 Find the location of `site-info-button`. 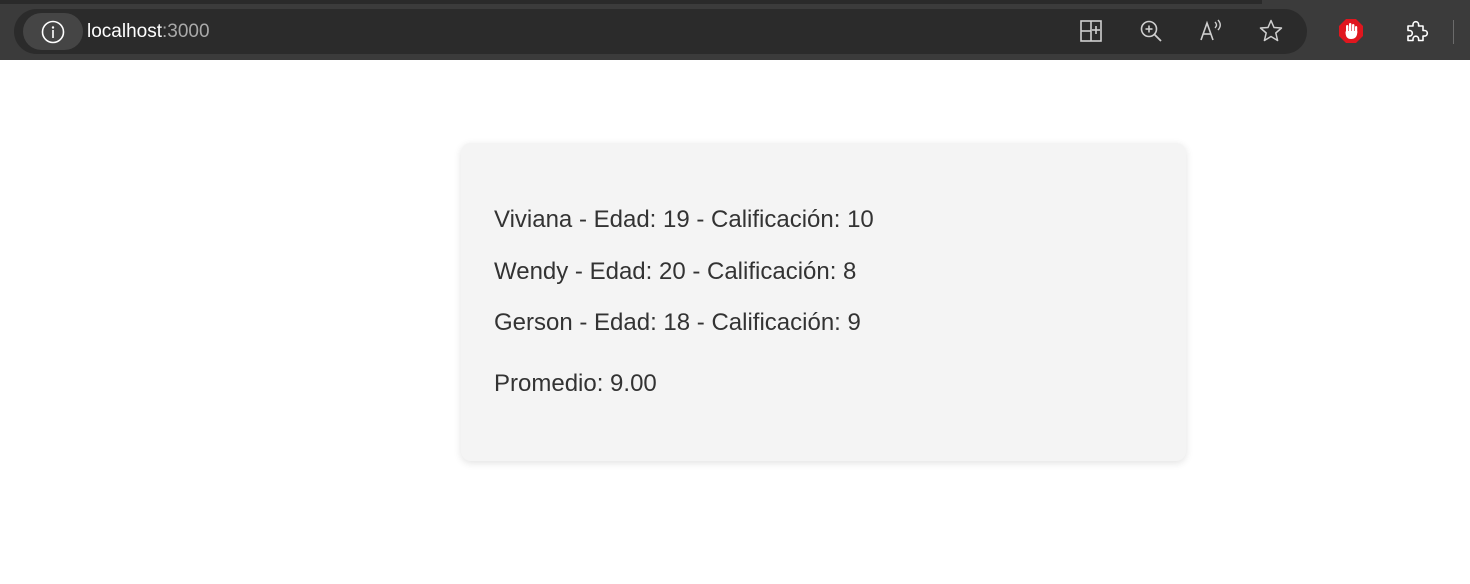

site-info-button is located at coordinates (53, 31).